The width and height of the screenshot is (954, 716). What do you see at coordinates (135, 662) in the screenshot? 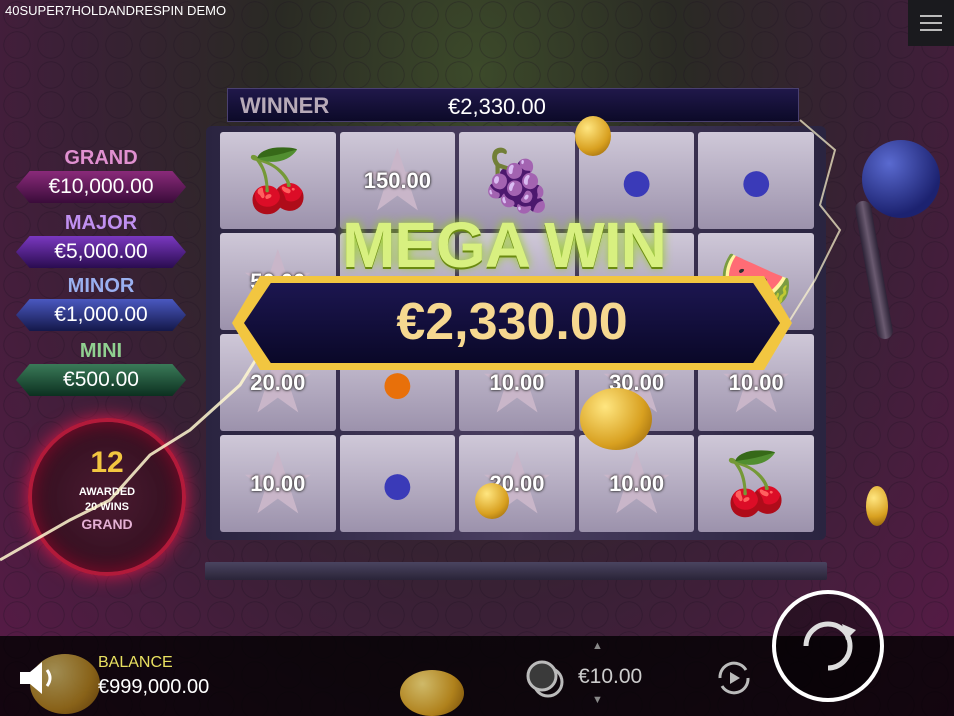
I see `balance-label: BALANCE` at bounding box center [135, 662].